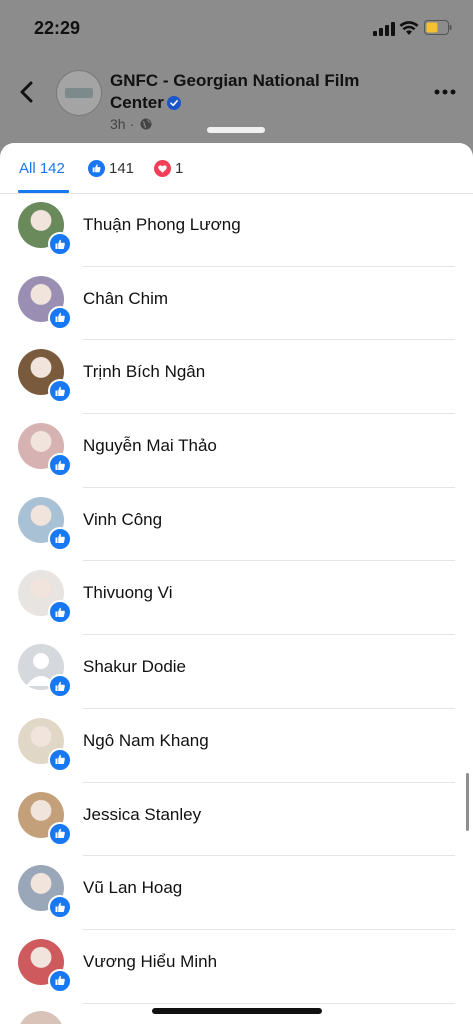 The image size is (473, 1024). I want to click on post-time: 3h, so click(118, 124).